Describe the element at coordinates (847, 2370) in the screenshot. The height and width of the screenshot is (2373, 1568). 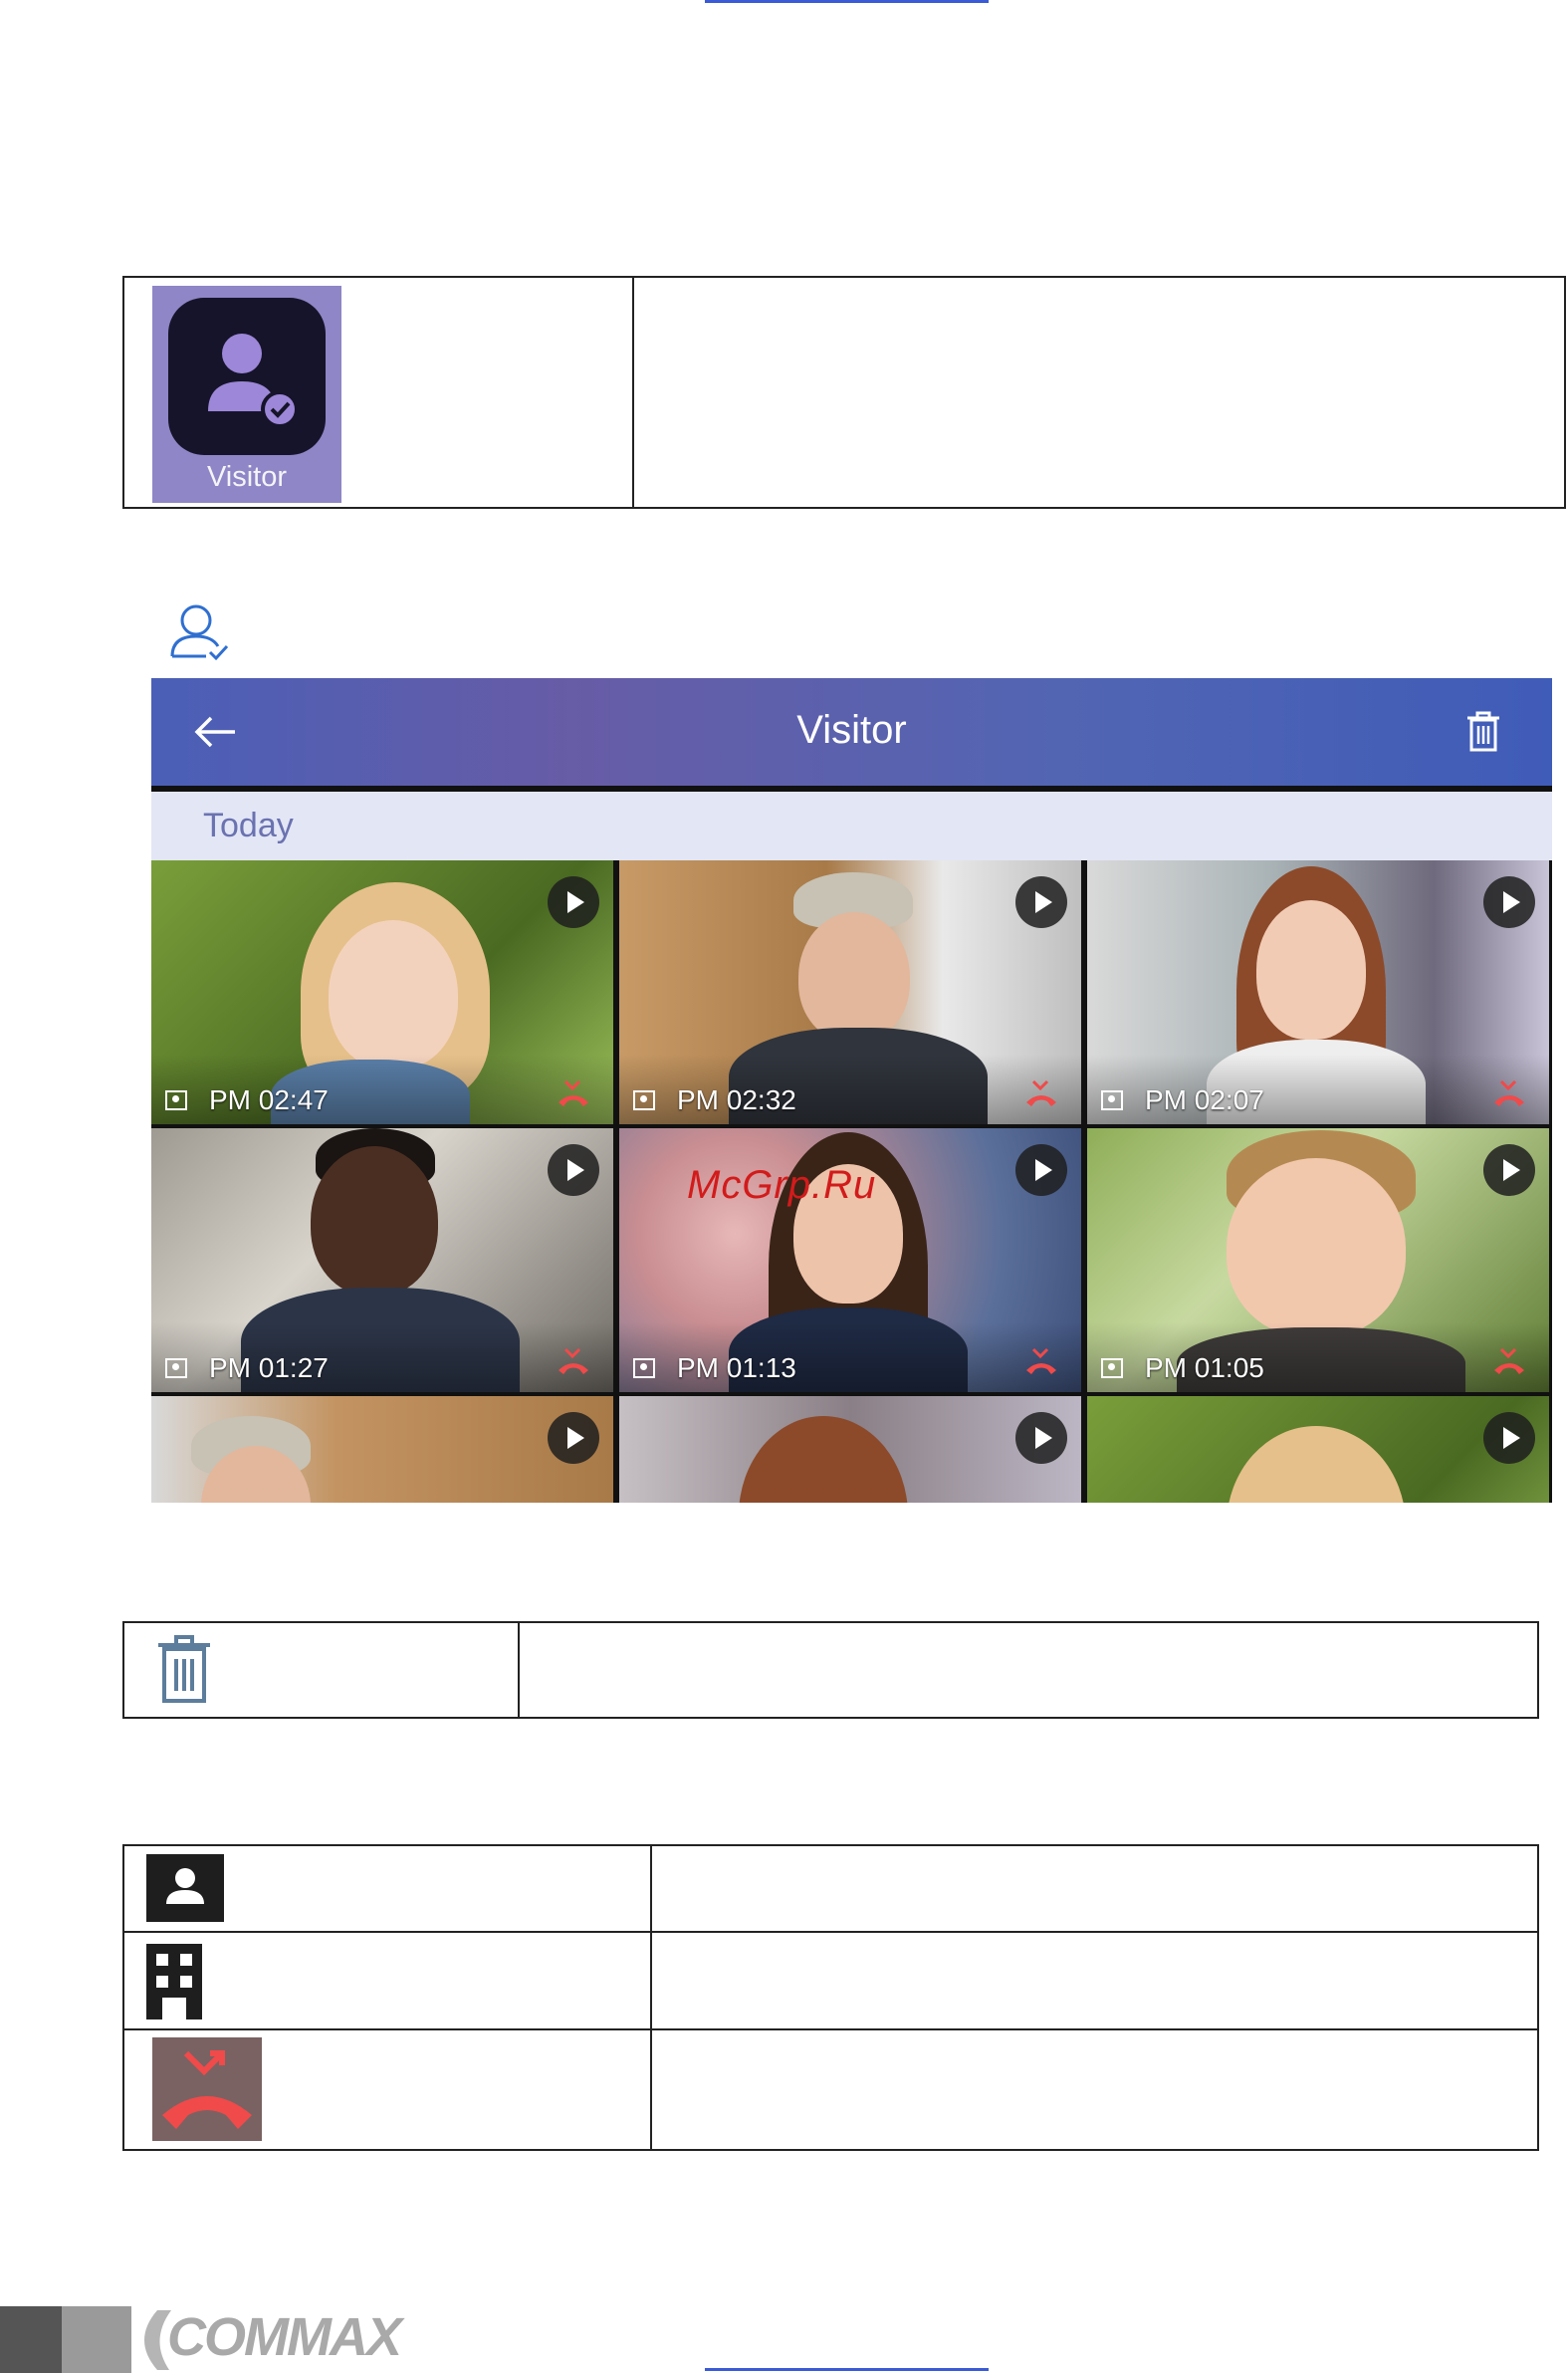
I see `bottom-link-underline` at that location.